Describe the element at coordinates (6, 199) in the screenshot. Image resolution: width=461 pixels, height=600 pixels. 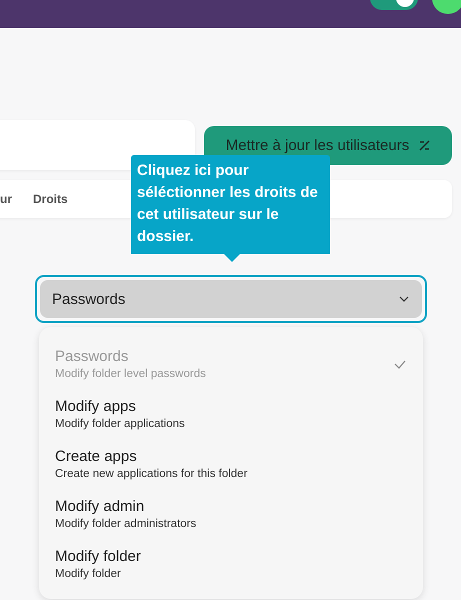
I see `column-header: ur` at that location.